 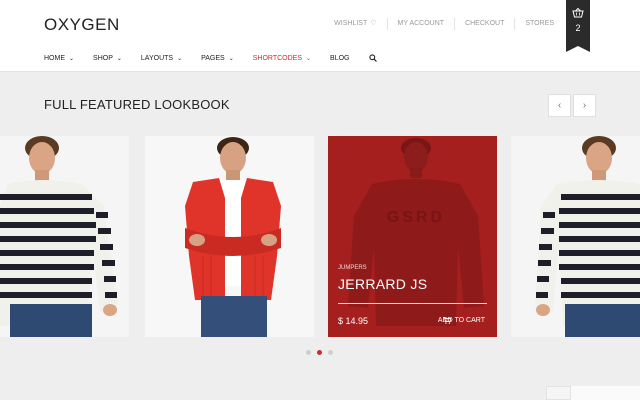 I want to click on stores-link: STORES, so click(x=534, y=24).